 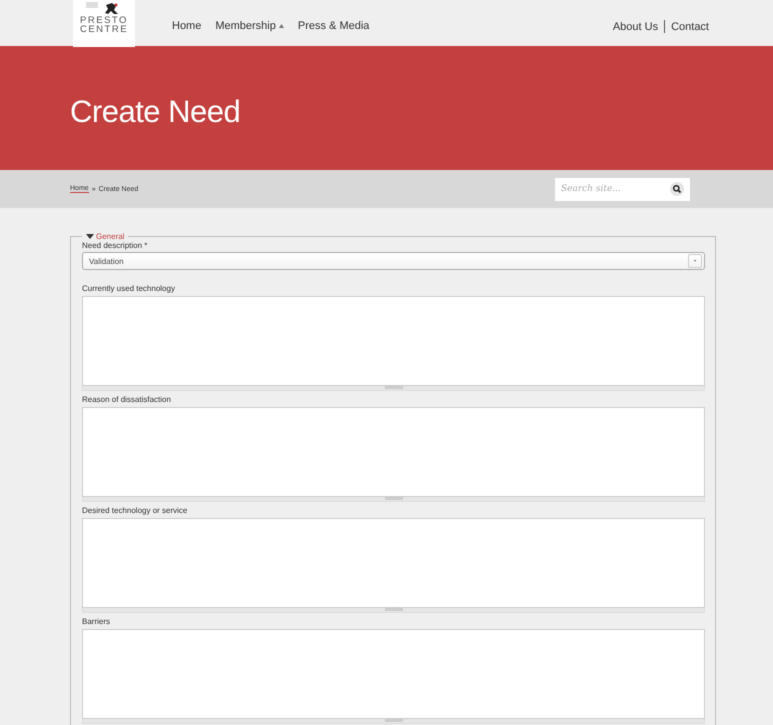 What do you see at coordinates (127, 399) in the screenshot?
I see `field-label: Reason of dissatisfaction` at bounding box center [127, 399].